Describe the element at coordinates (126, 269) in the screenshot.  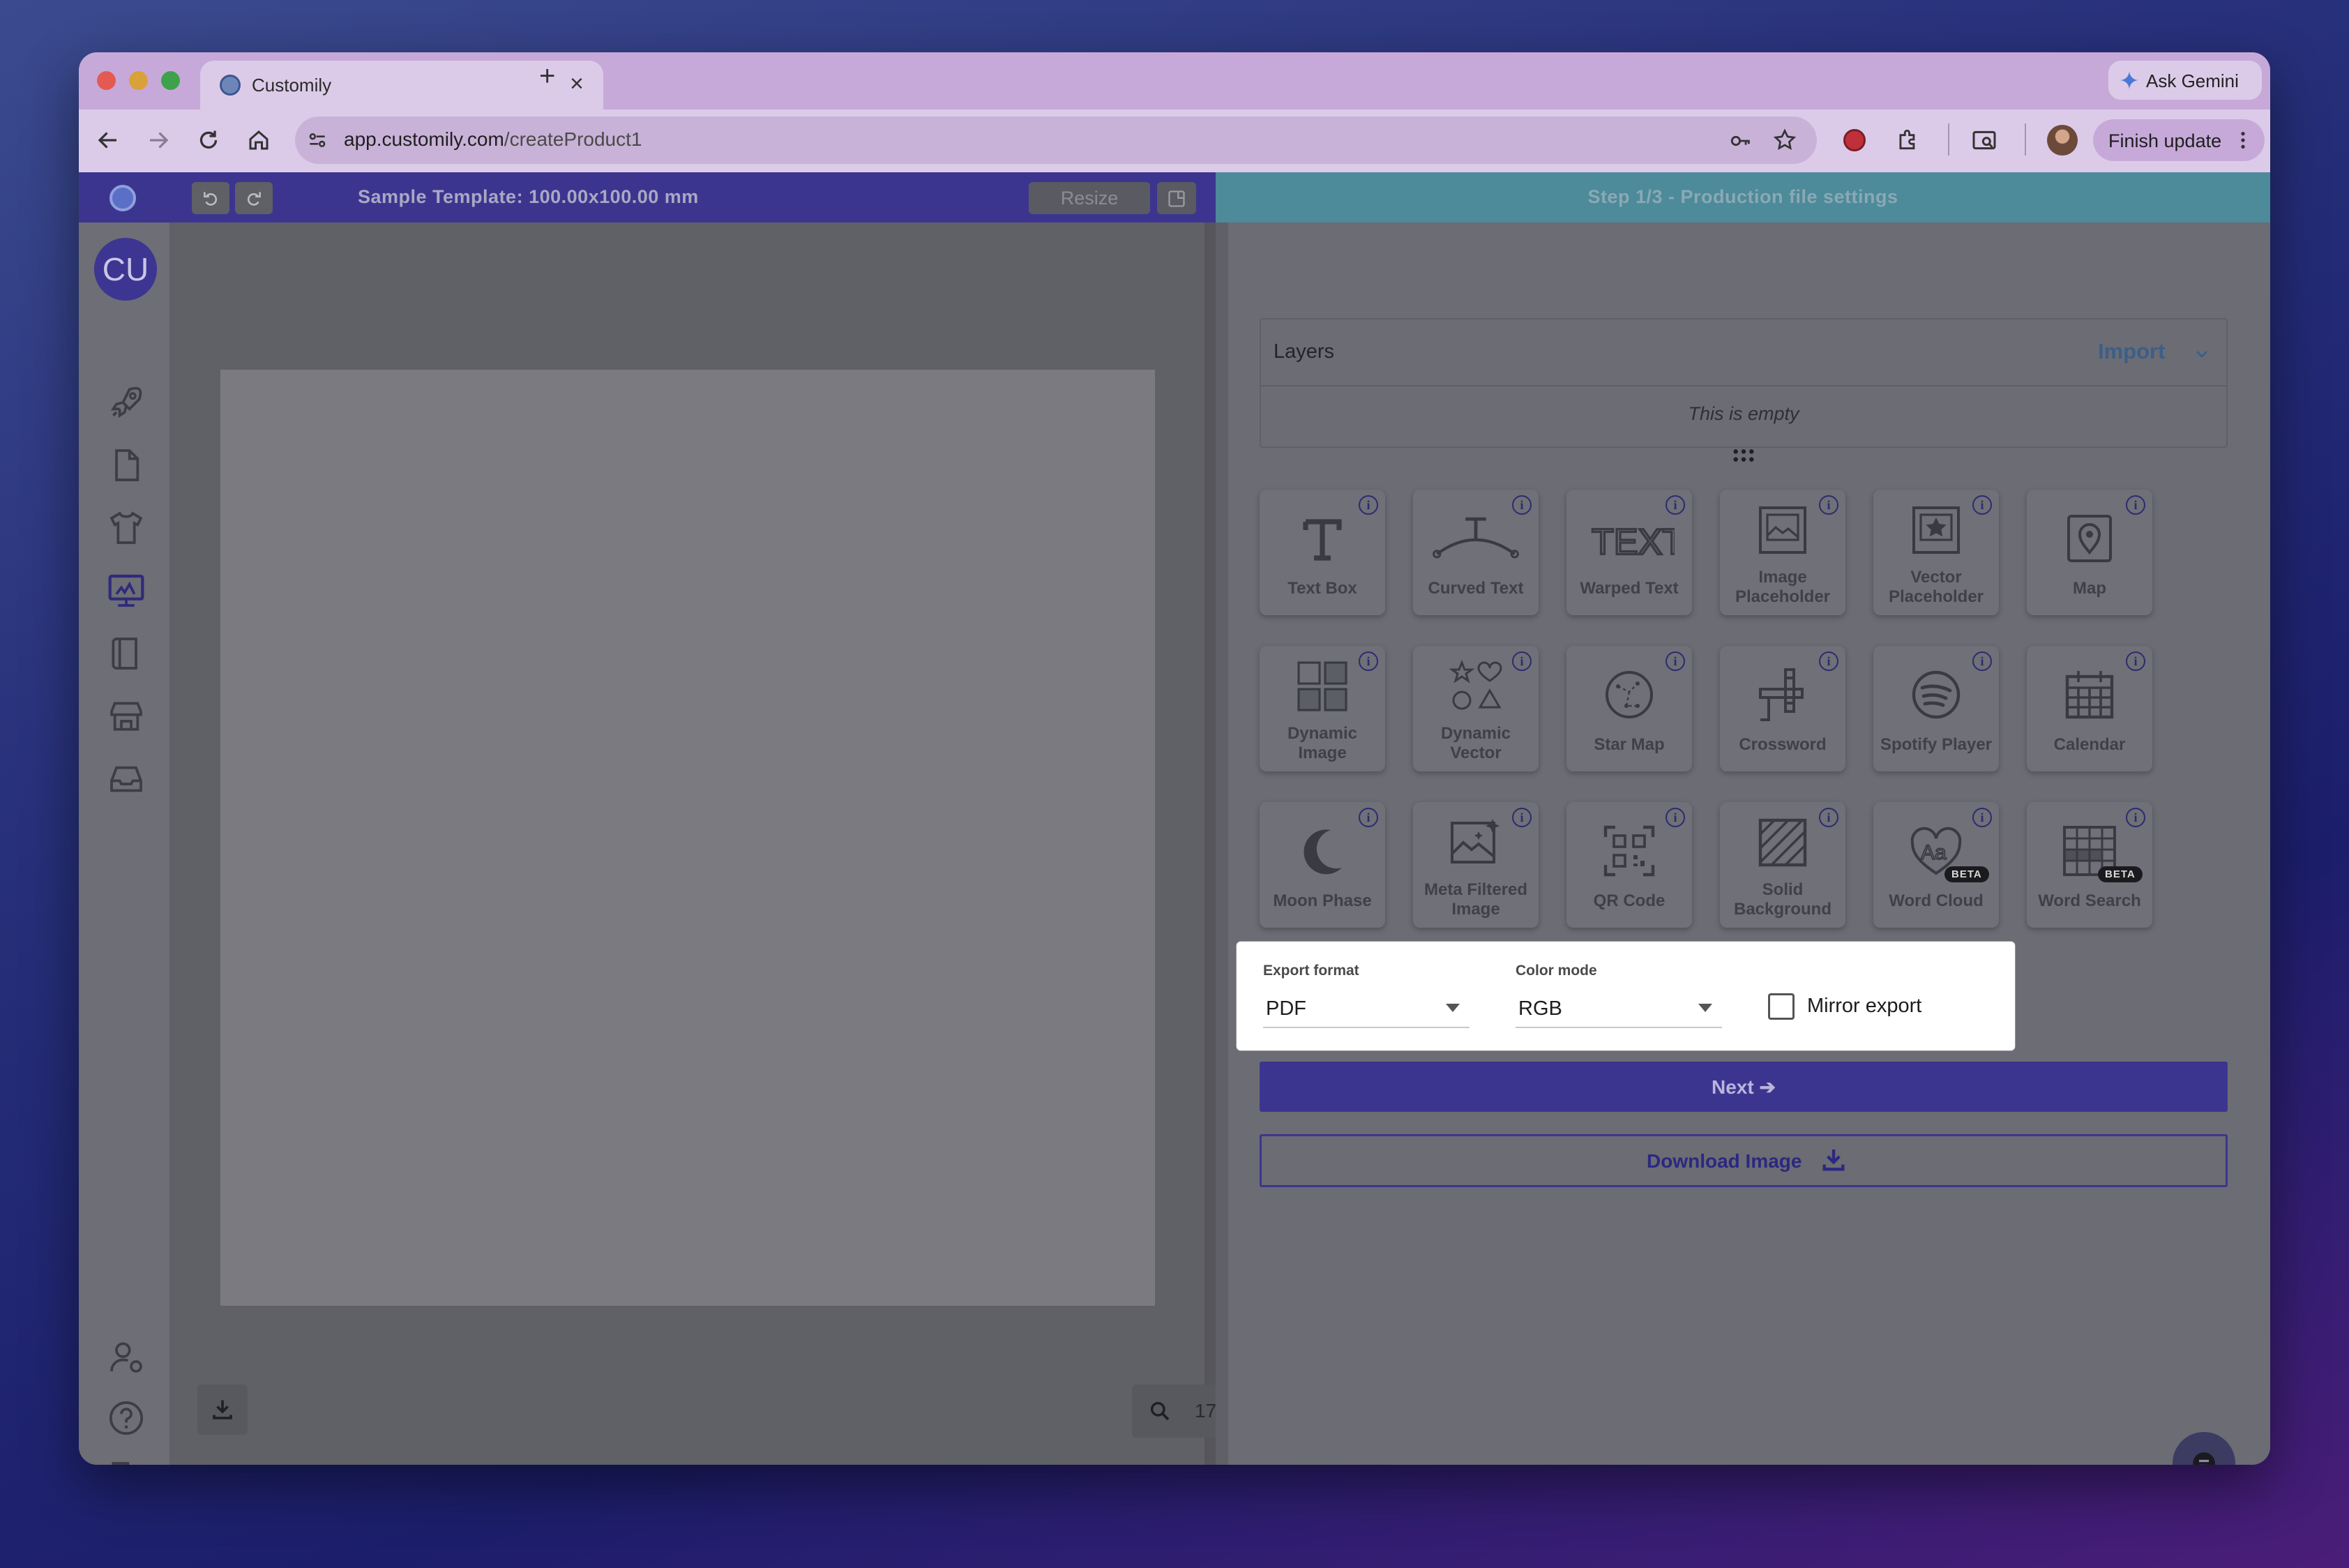
I see `user-avatar: CU` at that location.